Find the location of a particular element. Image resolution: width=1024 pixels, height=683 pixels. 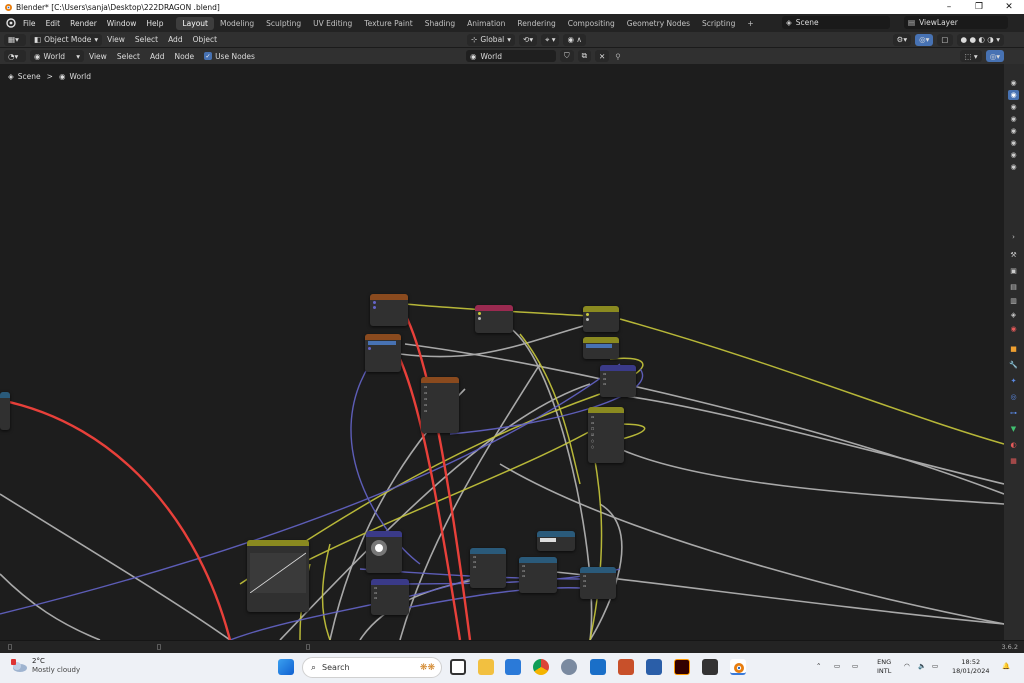

pivot-button: ⟲▾ is located at coordinates (528, 39).